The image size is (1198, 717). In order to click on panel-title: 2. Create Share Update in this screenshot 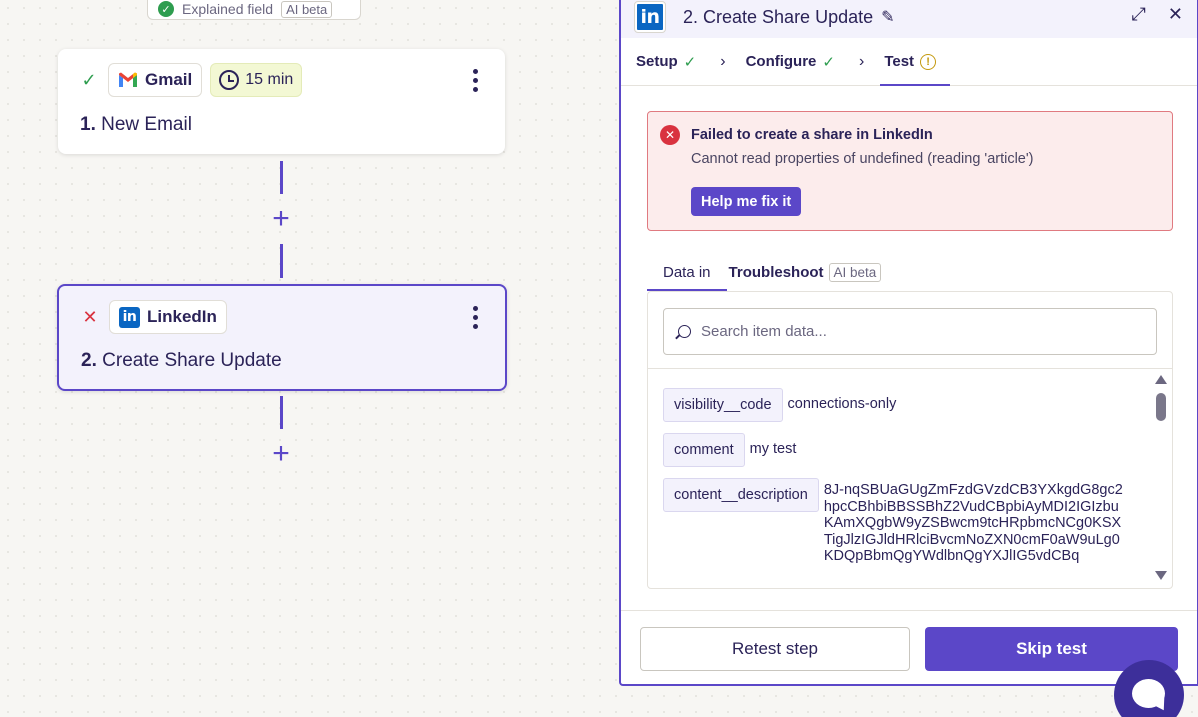, I will do `click(778, 17)`.